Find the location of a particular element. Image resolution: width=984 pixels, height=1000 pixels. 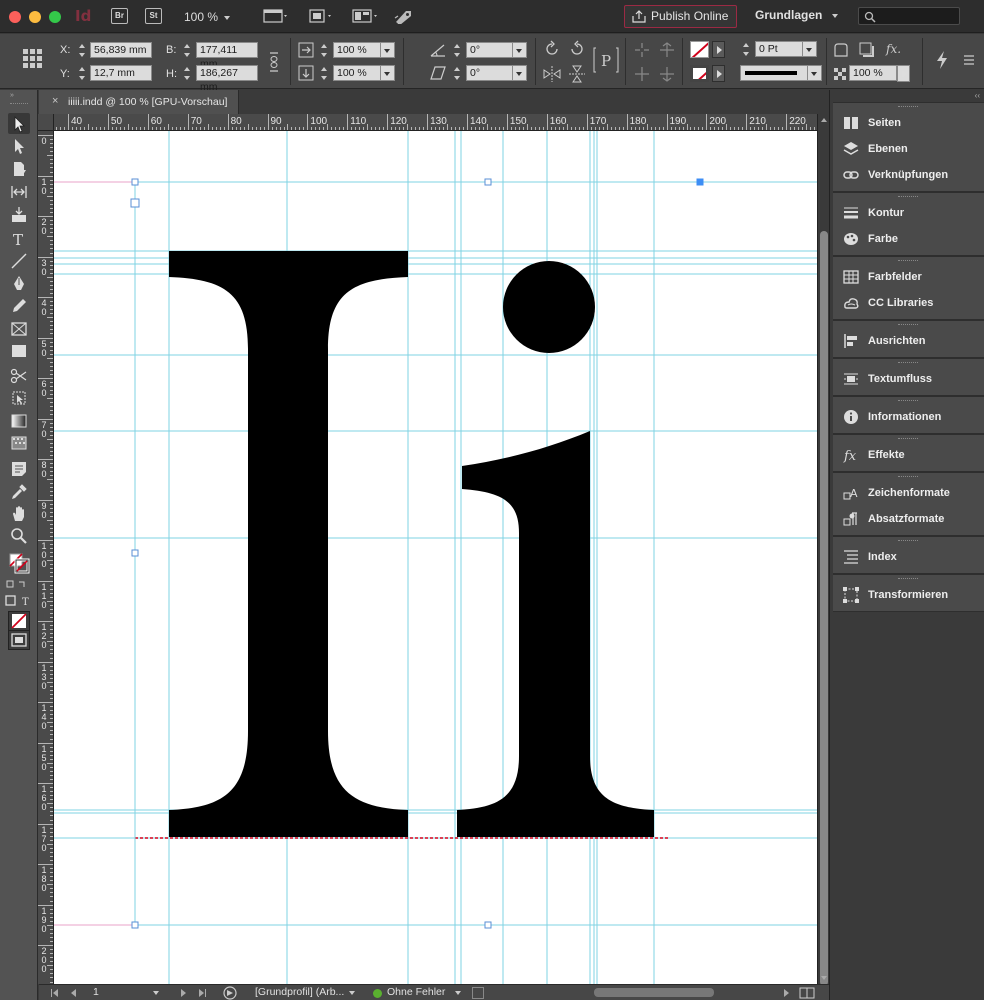

frame-in-port is located at coordinates (135, 203).